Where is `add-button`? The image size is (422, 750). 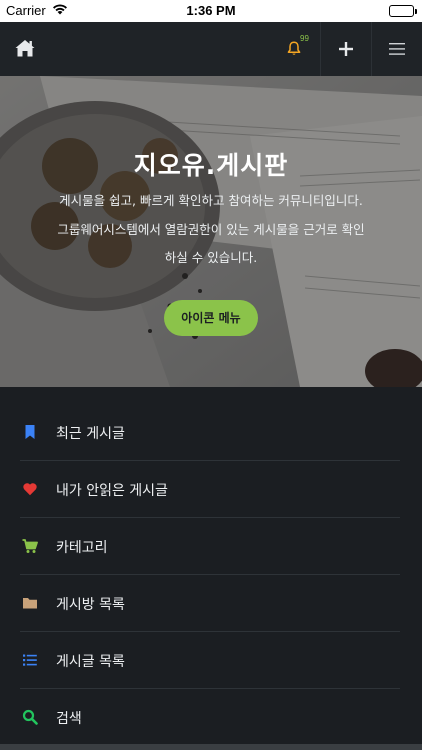 add-button is located at coordinates (346, 49).